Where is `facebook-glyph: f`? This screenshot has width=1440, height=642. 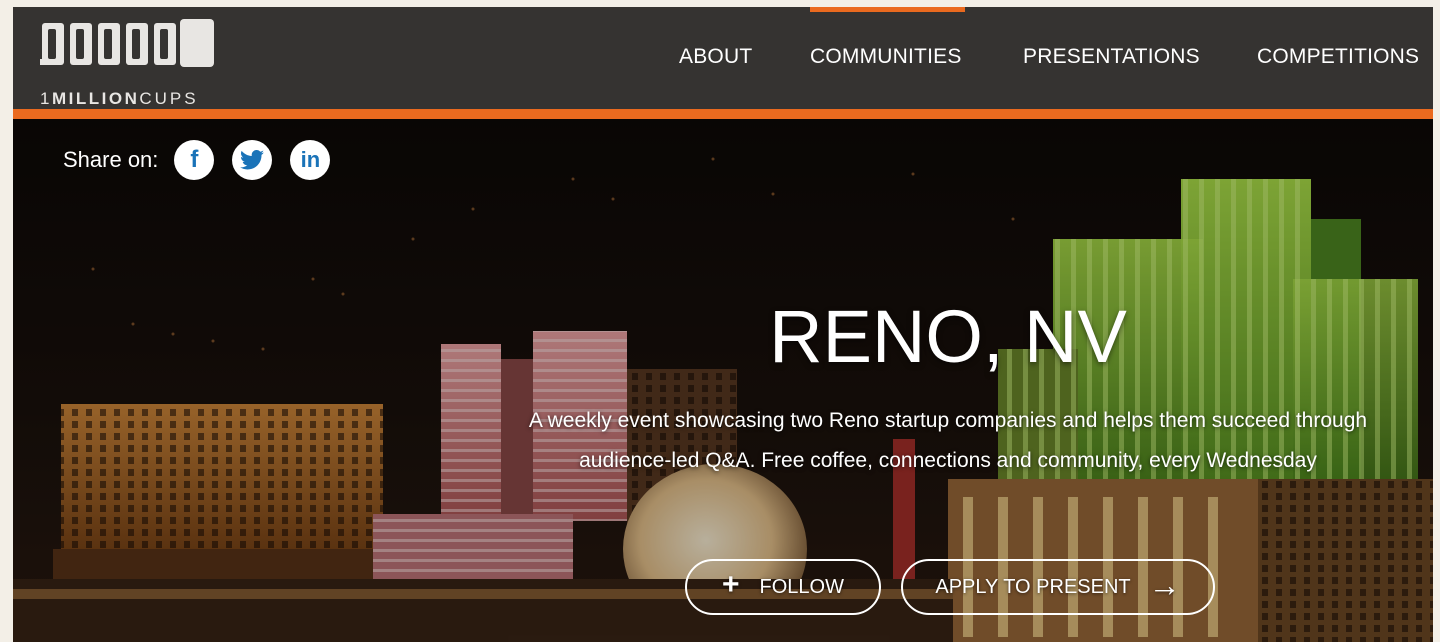 facebook-glyph: f is located at coordinates (194, 159).